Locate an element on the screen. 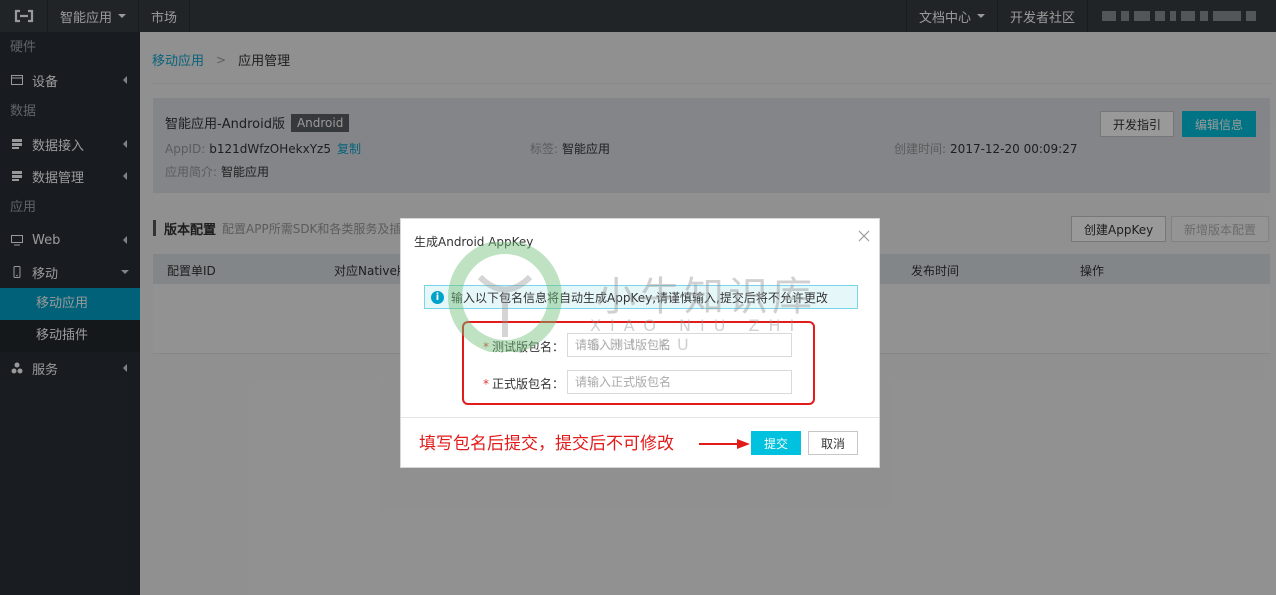 This screenshot has height=595, width=1276. dialog-footer-divider is located at coordinates (640, 417).